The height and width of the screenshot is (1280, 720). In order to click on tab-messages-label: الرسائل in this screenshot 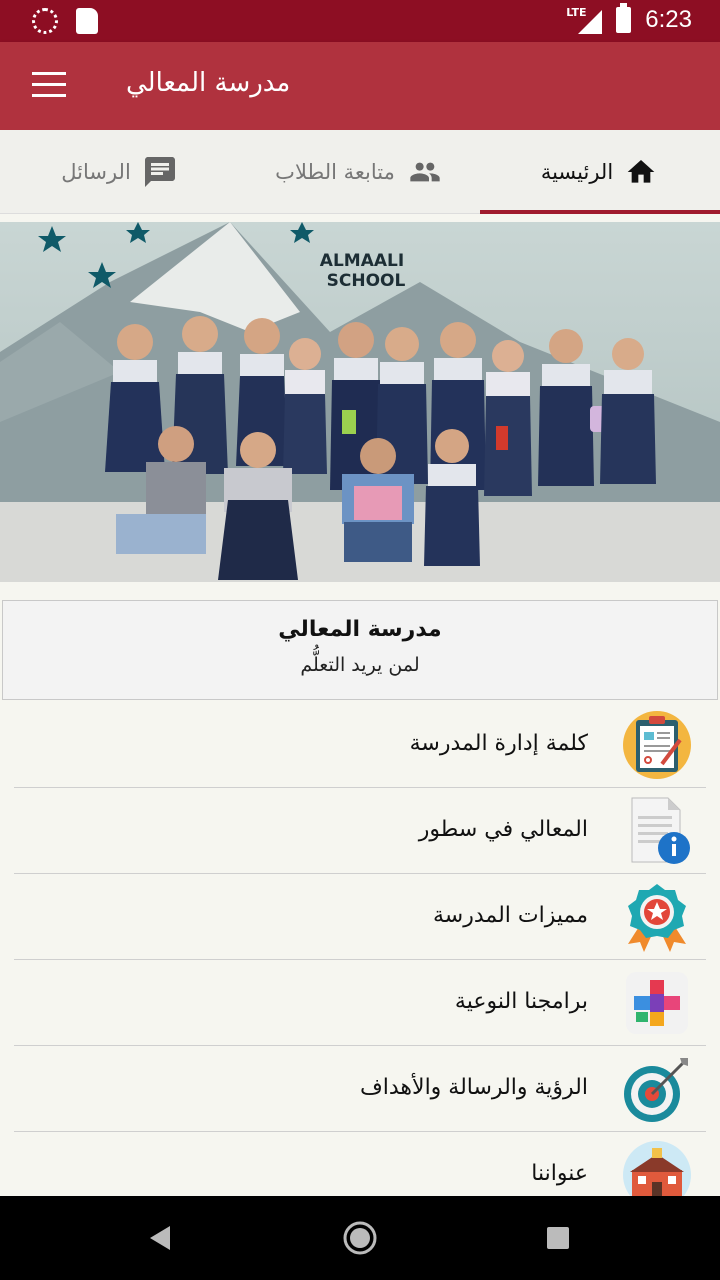, I will do `click(96, 172)`.